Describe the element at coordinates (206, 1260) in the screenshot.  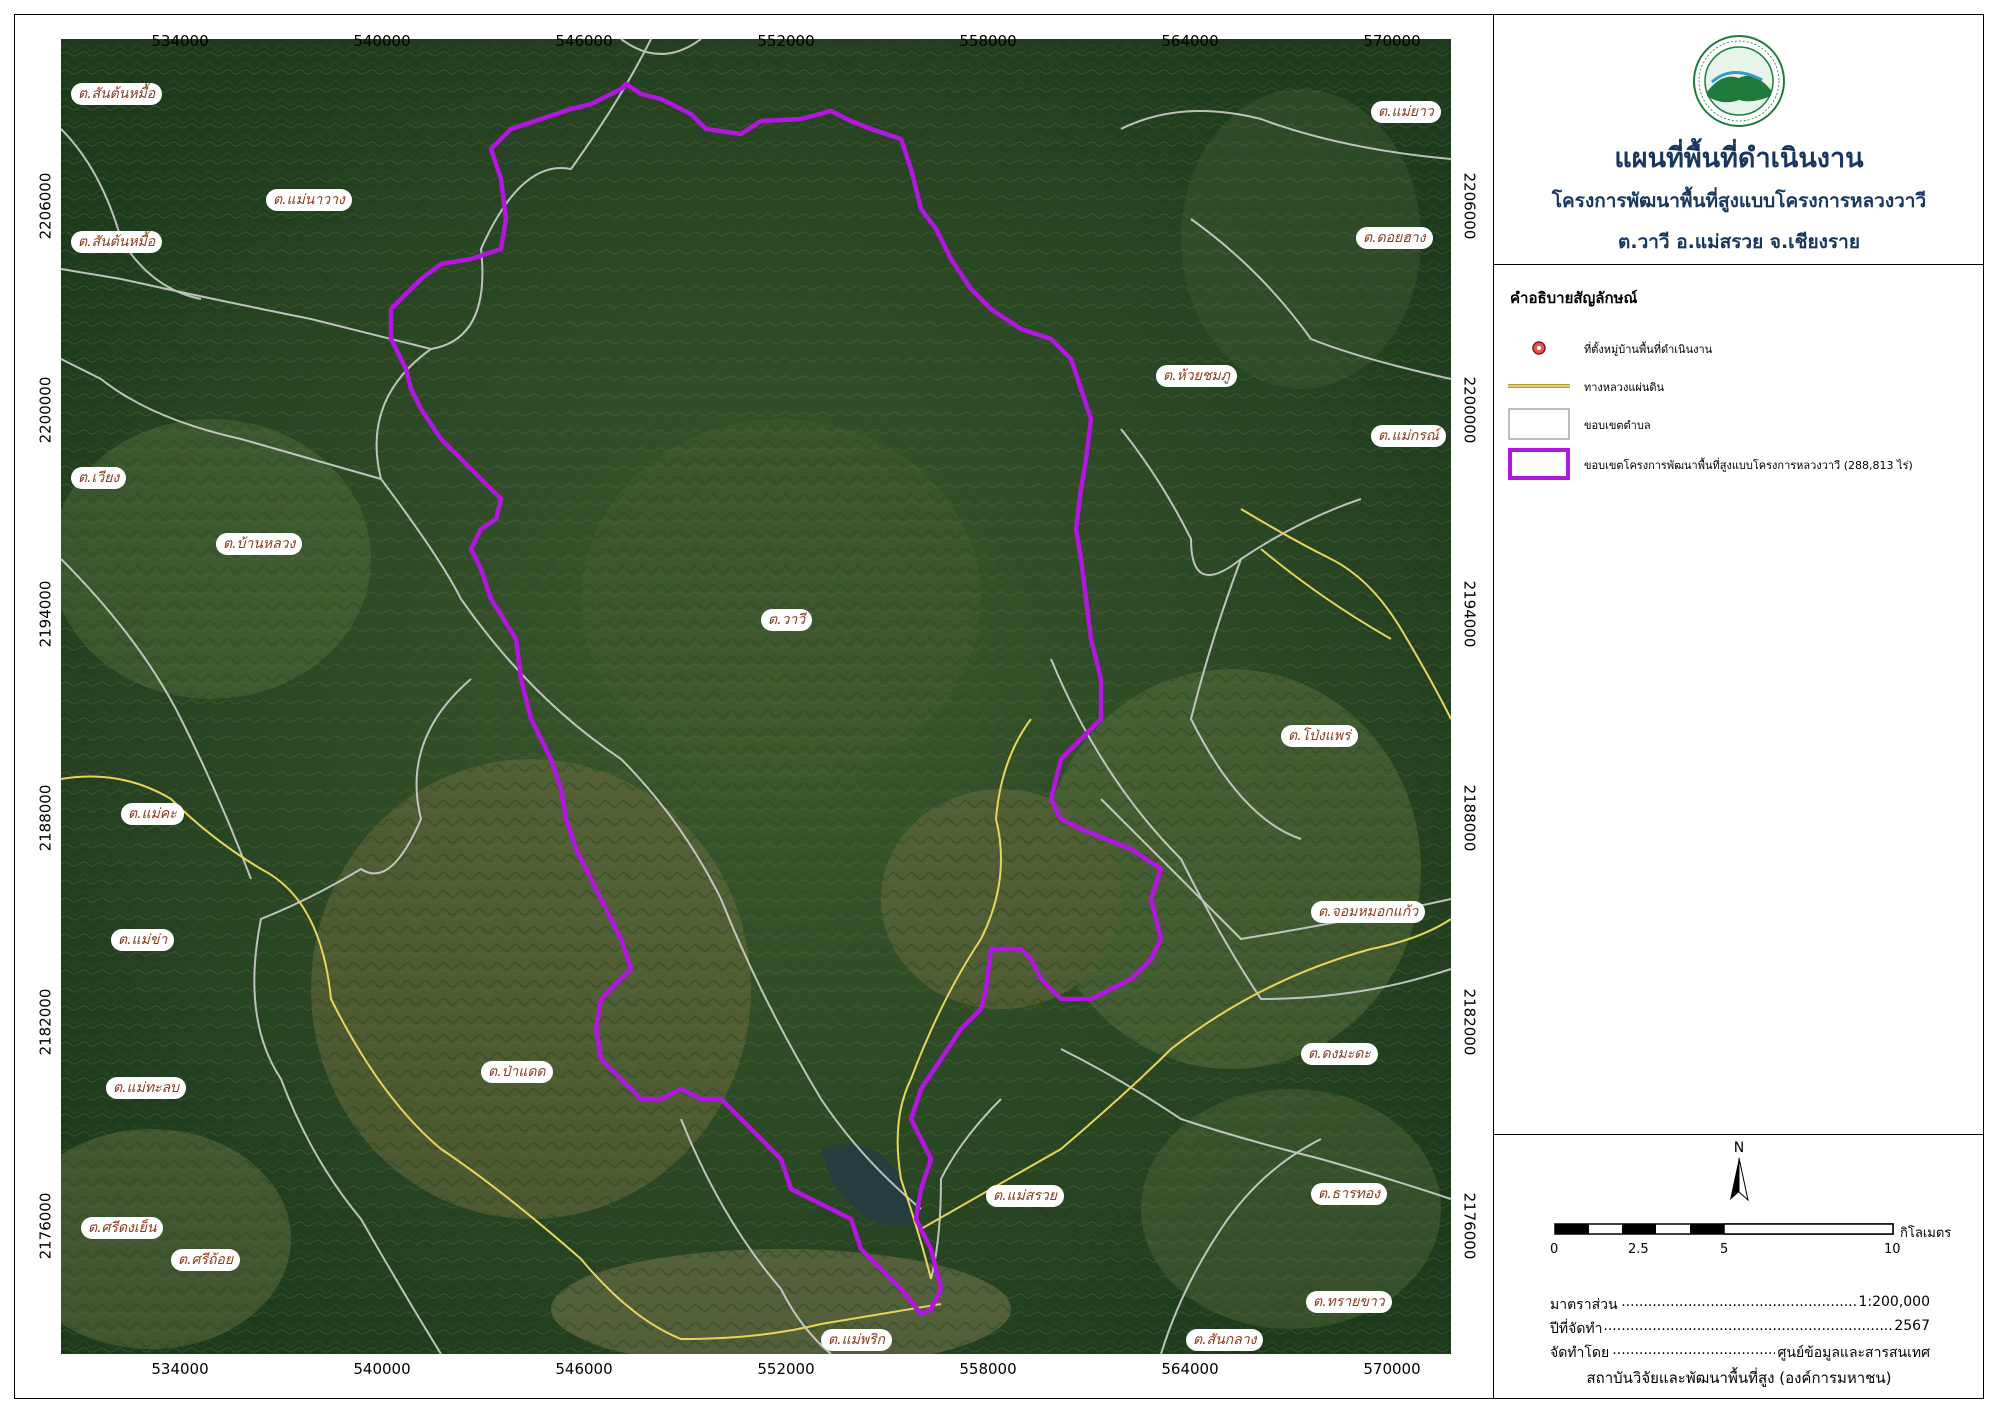
I see `place-label: ต.ศรีถ้อย` at that location.